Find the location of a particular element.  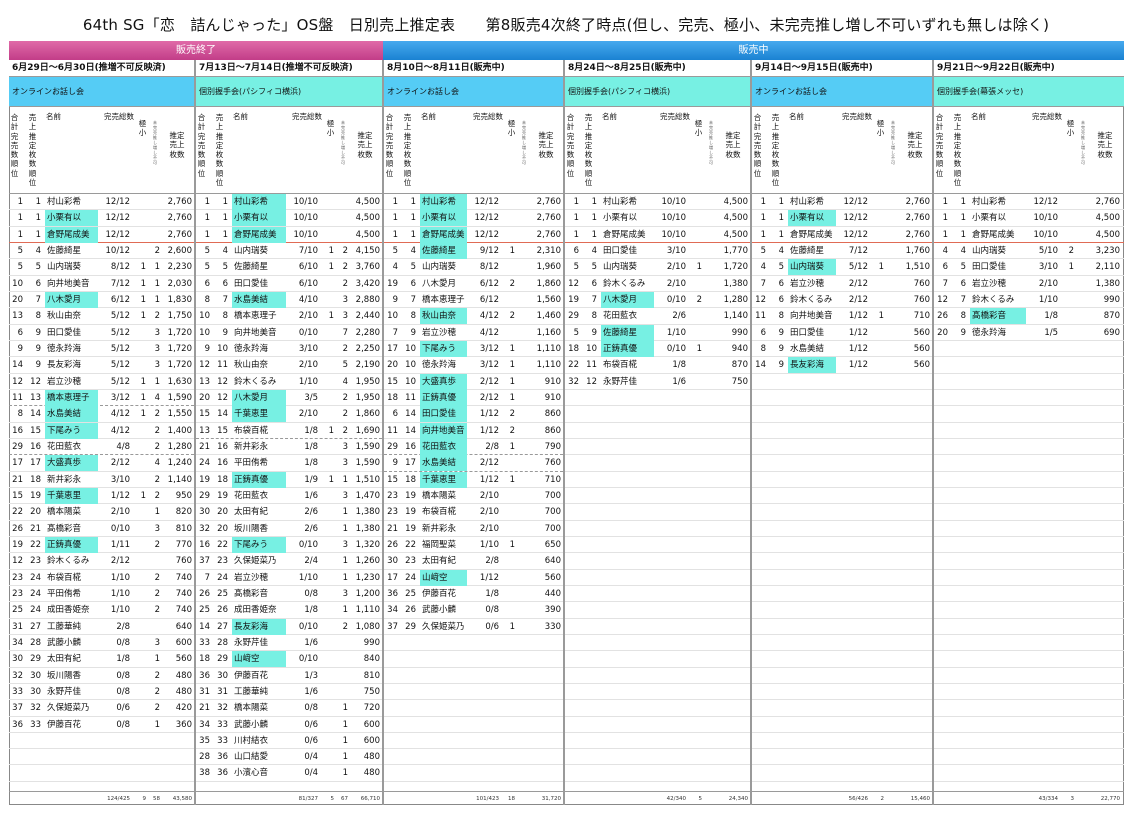

misc-cell: 4 is located at coordinates (157, 397).